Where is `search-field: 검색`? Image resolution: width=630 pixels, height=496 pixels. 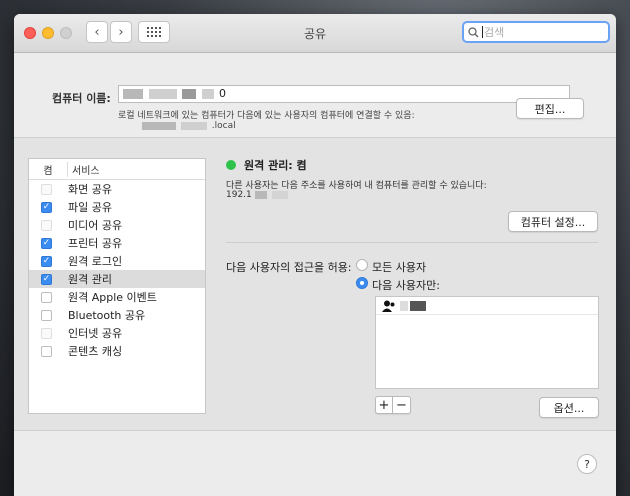
search-field: 검색 is located at coordinates (536, 32).